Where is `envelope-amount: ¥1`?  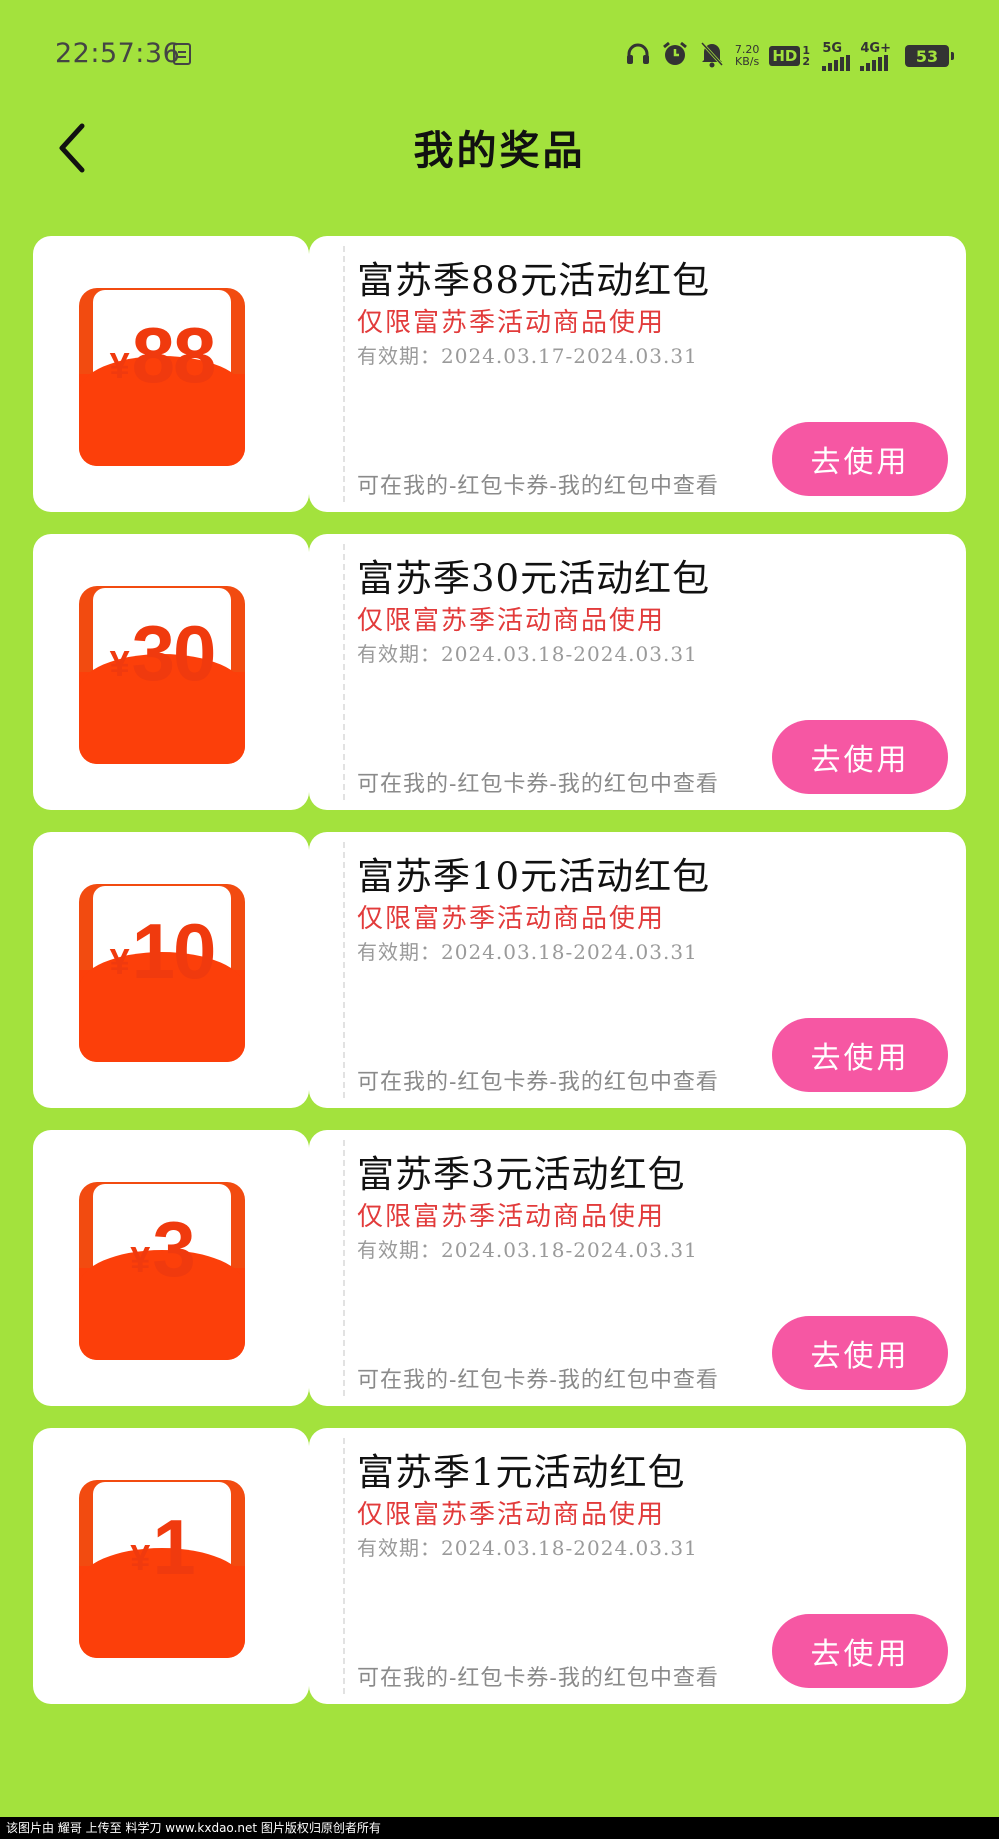 envelope-amount: ¥1 is located at coordinates (162, 1547).